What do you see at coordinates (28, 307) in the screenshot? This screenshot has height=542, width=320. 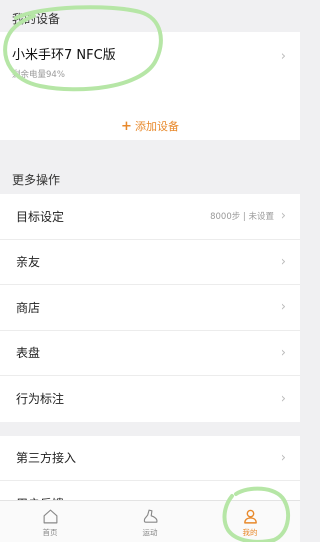 I see `list-item-label: 商店` at bounding box center [28, 307].